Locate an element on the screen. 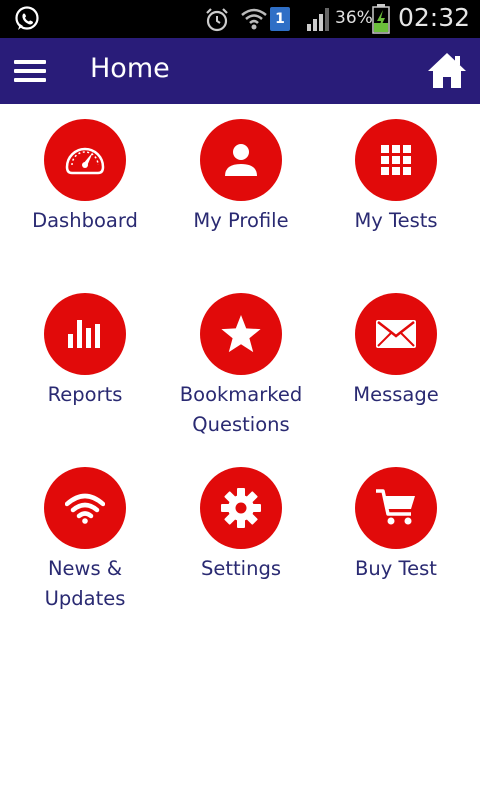 Image resolution: width=480 pixels, height=800 pixels. tile-news-updates: News & Updates is located at coordinates (85, 540).